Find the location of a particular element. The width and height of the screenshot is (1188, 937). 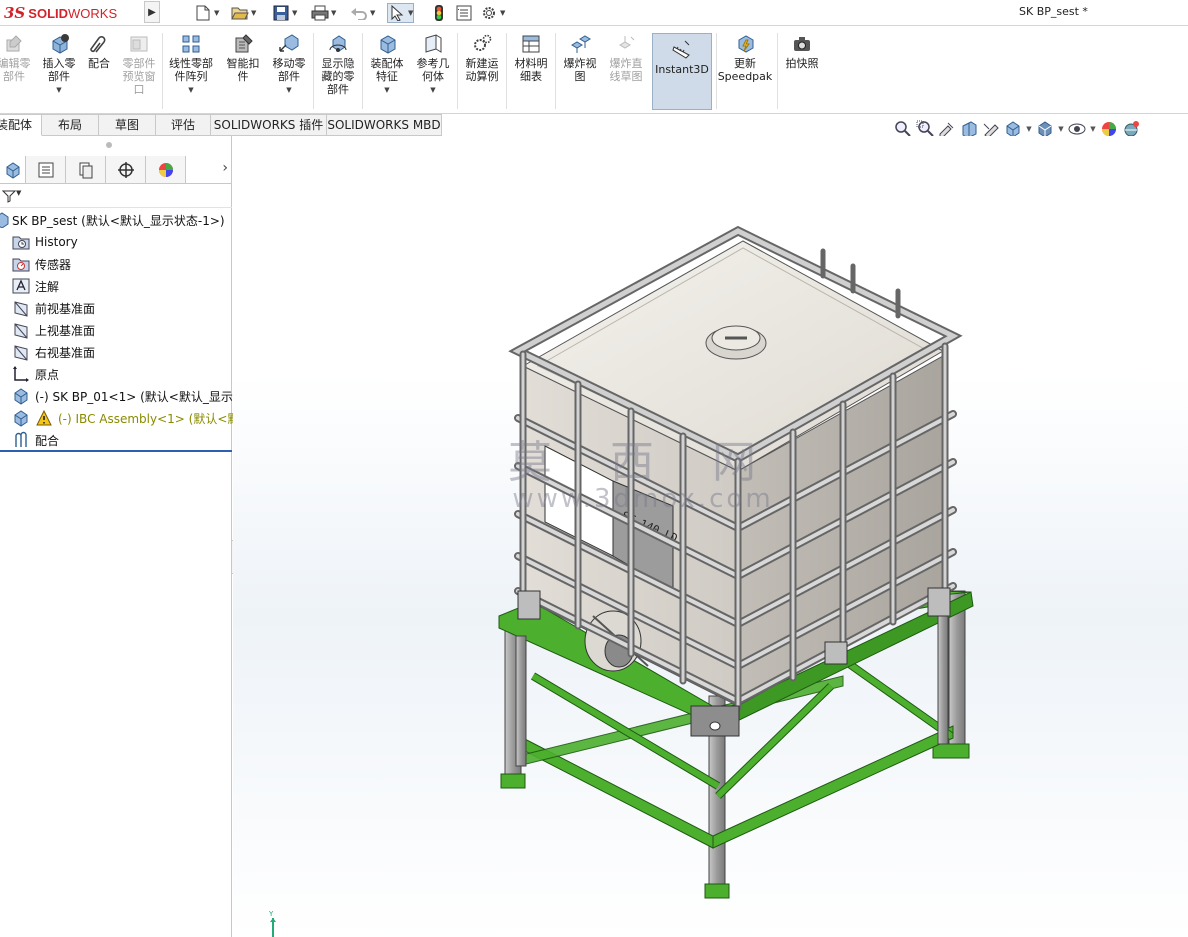

featuremanager-tab is located at coordinates (13, 169).